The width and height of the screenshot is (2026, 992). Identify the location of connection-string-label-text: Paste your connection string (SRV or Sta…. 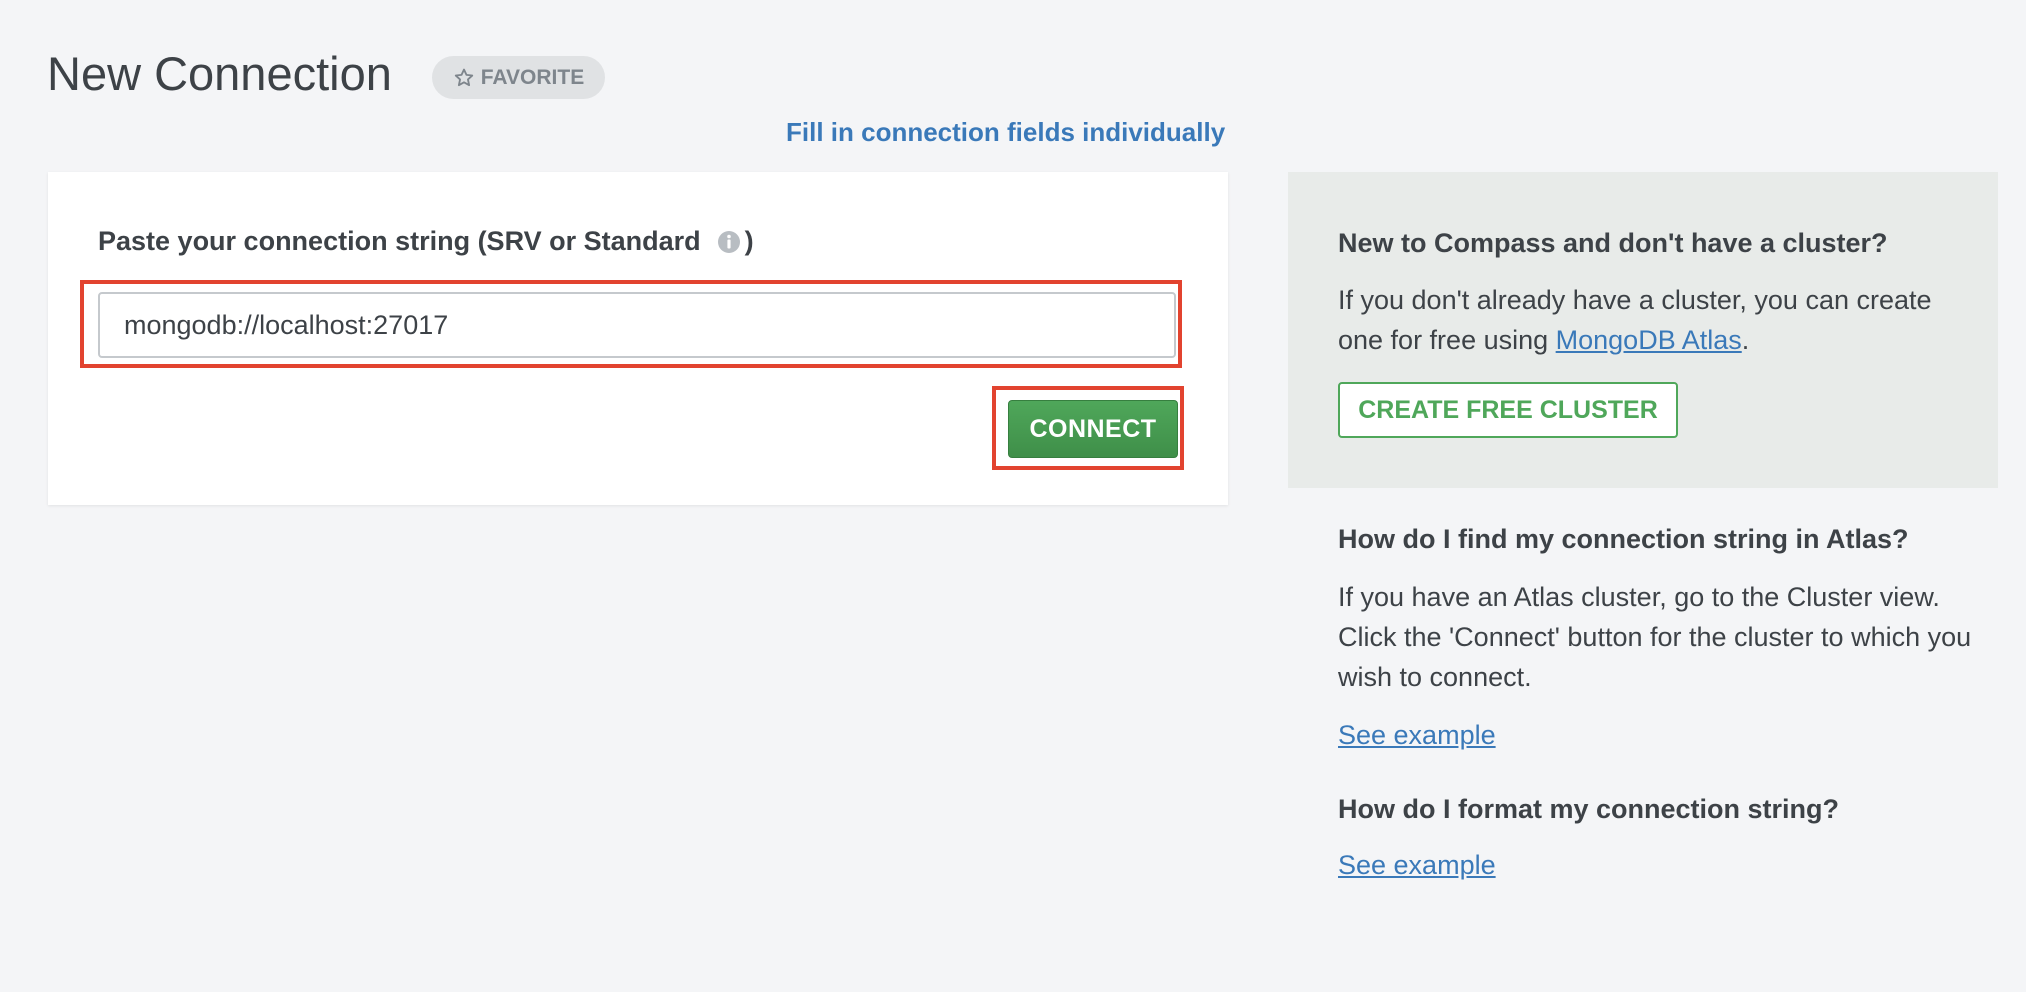
(399, 241).